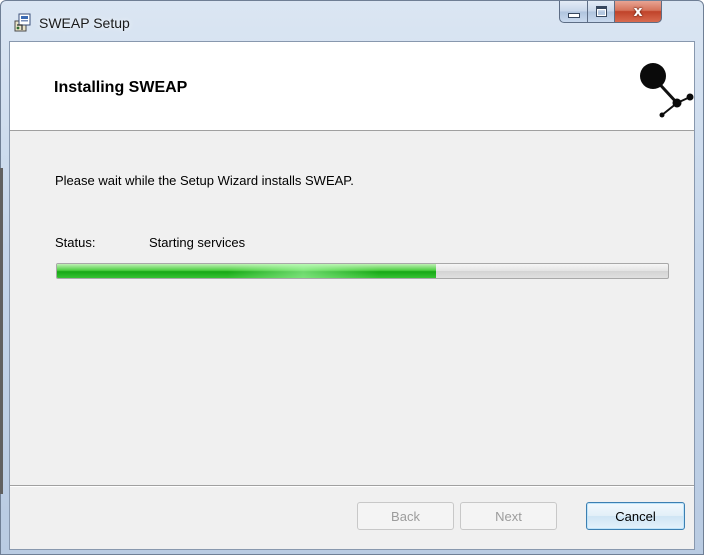  I want to click on cancel-button: Cancel, so click(635, 516).